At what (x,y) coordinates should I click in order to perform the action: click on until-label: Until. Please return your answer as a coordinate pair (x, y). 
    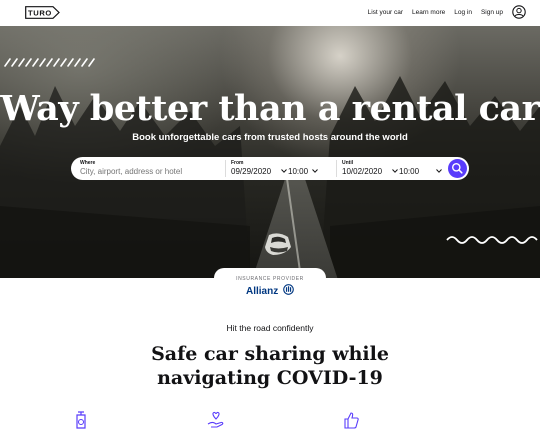
    Looking at the image, I should click on (348, 163).